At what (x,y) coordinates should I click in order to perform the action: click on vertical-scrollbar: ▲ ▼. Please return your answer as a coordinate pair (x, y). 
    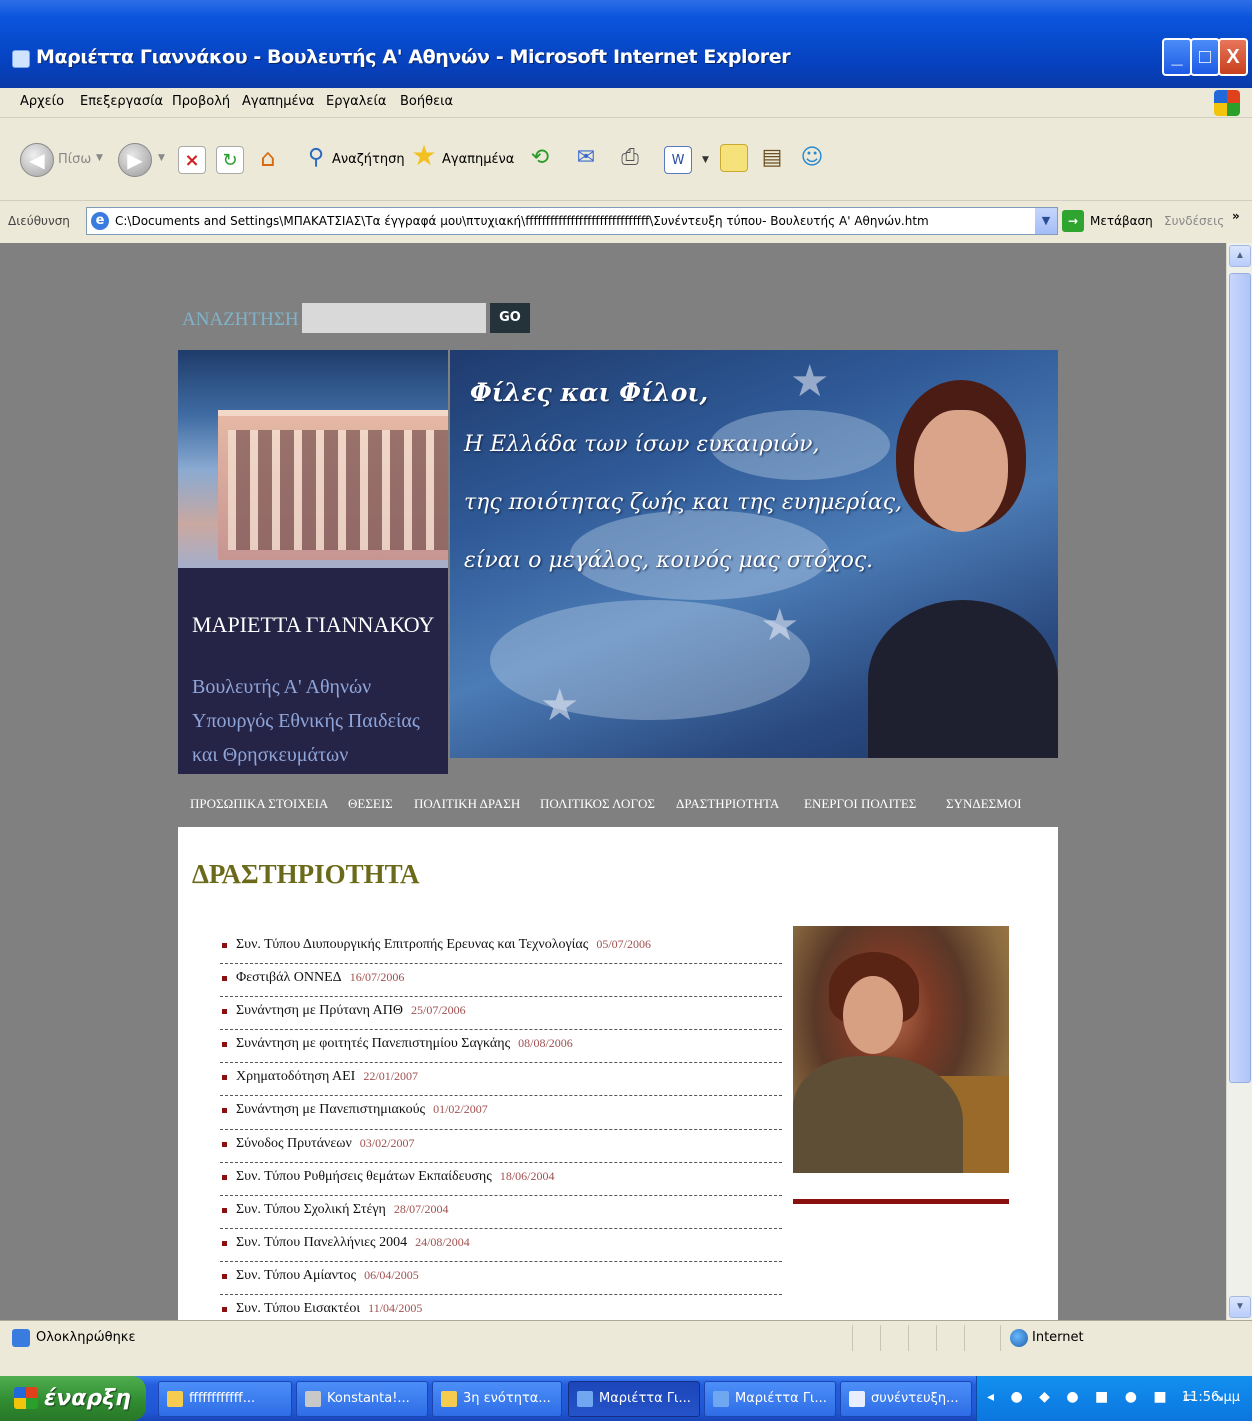
    Looking at the image, I should click on (1239, 781).